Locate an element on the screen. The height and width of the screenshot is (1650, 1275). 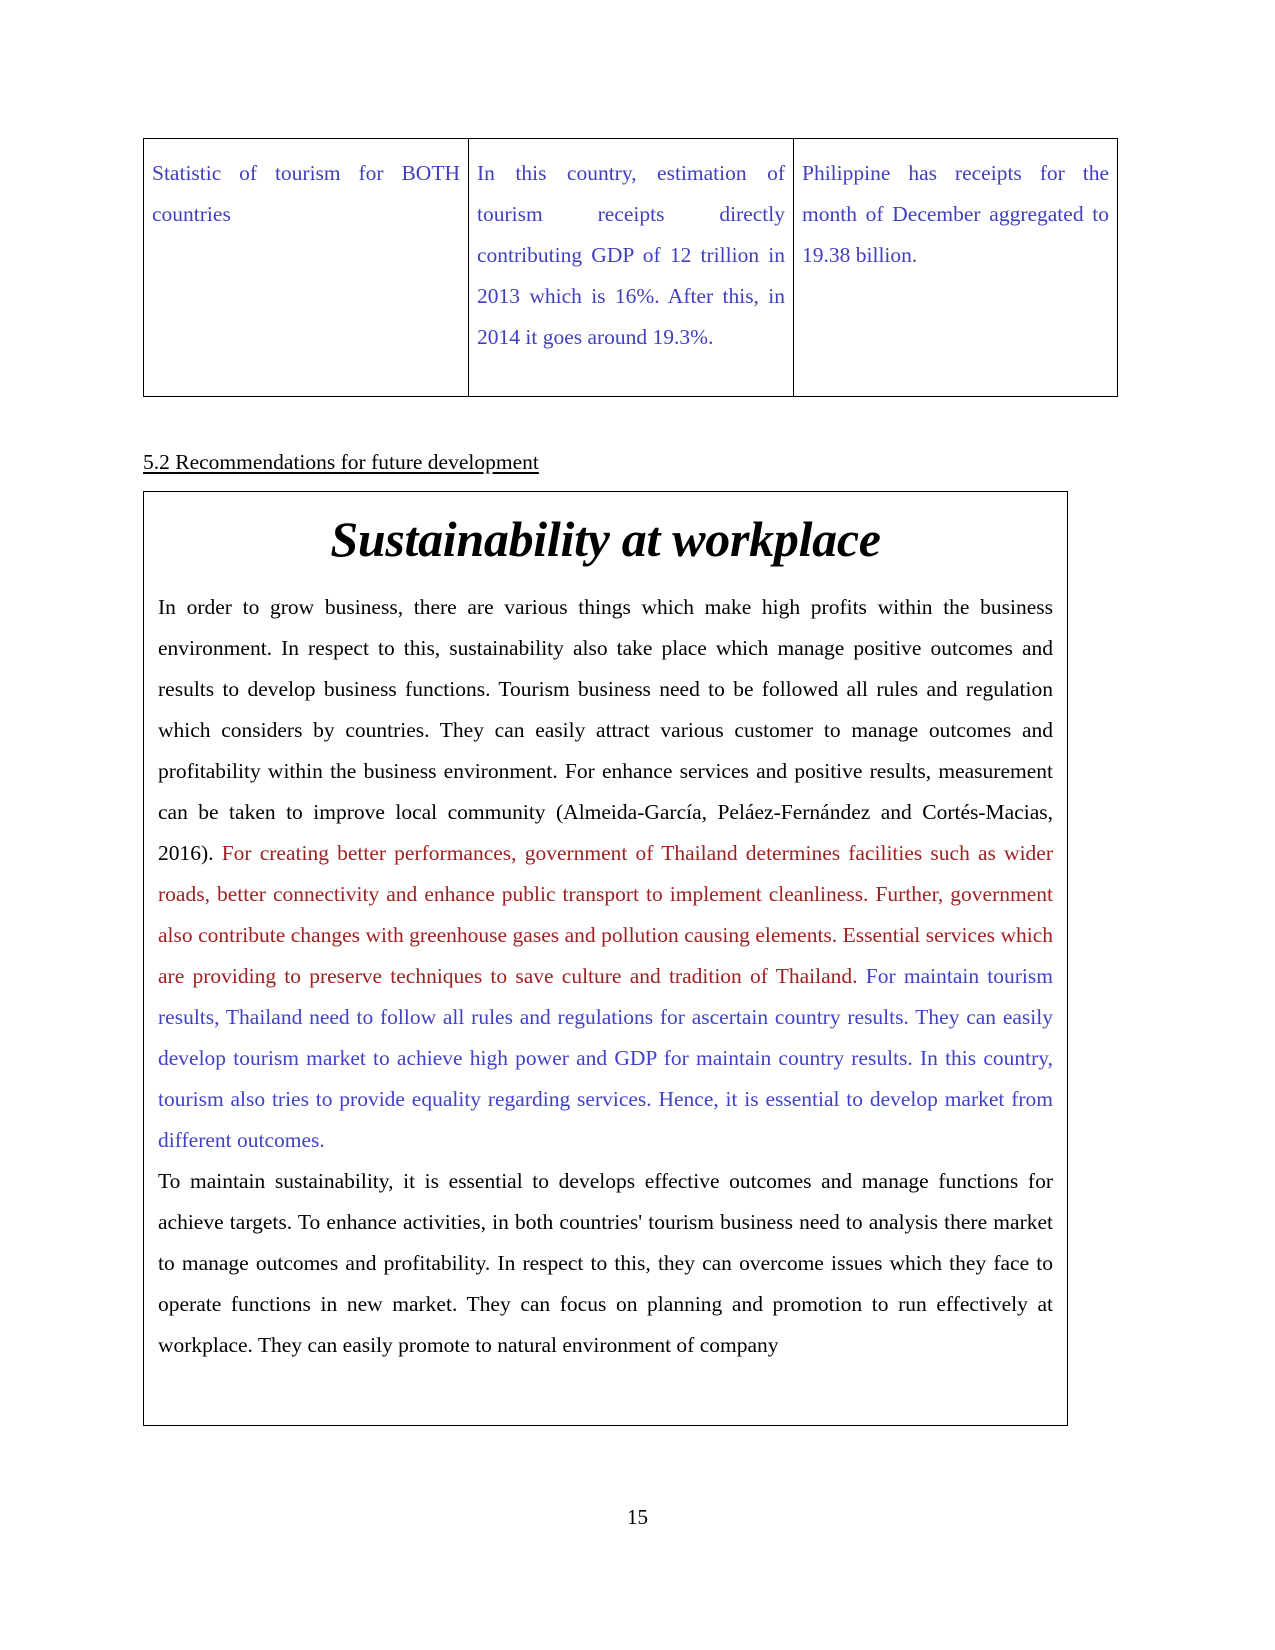
table-cell-label: Statistic of tourism for BOTH countries is located at coordinates (306, 267).